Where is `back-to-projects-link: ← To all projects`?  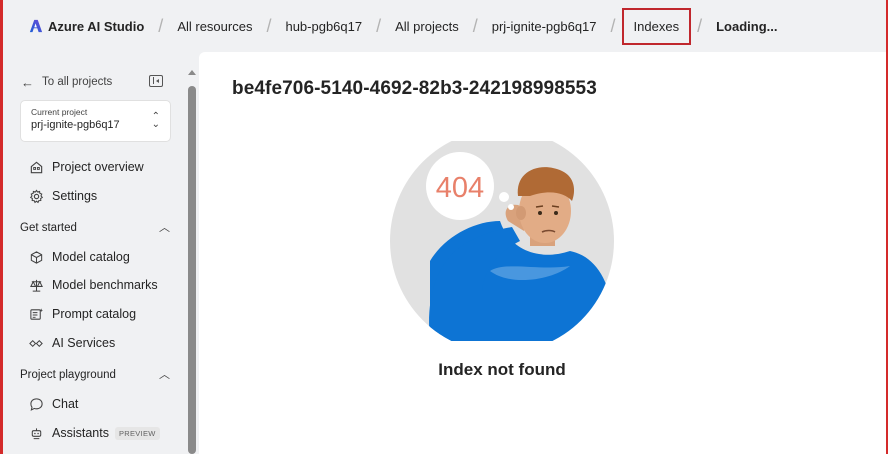
back-to-projects-link: ← To all projects is located at coordinates (96, 82).